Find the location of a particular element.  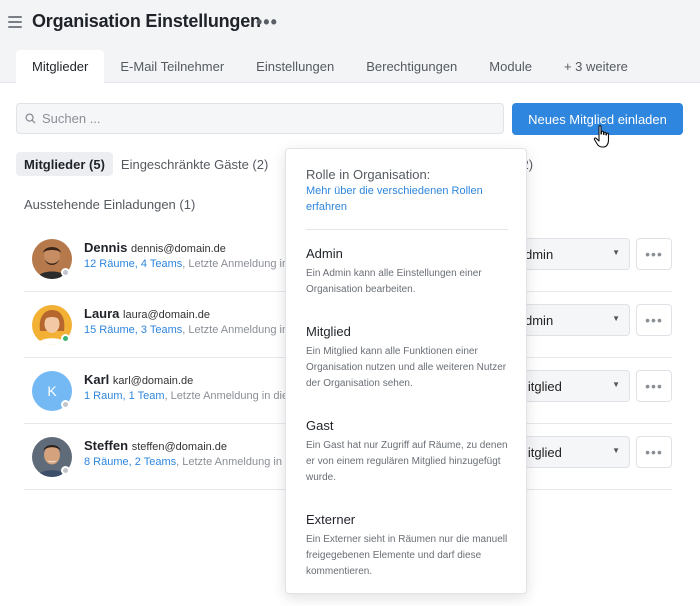

member-teams-link: 2 Teams is located at coordinates (155, 462).